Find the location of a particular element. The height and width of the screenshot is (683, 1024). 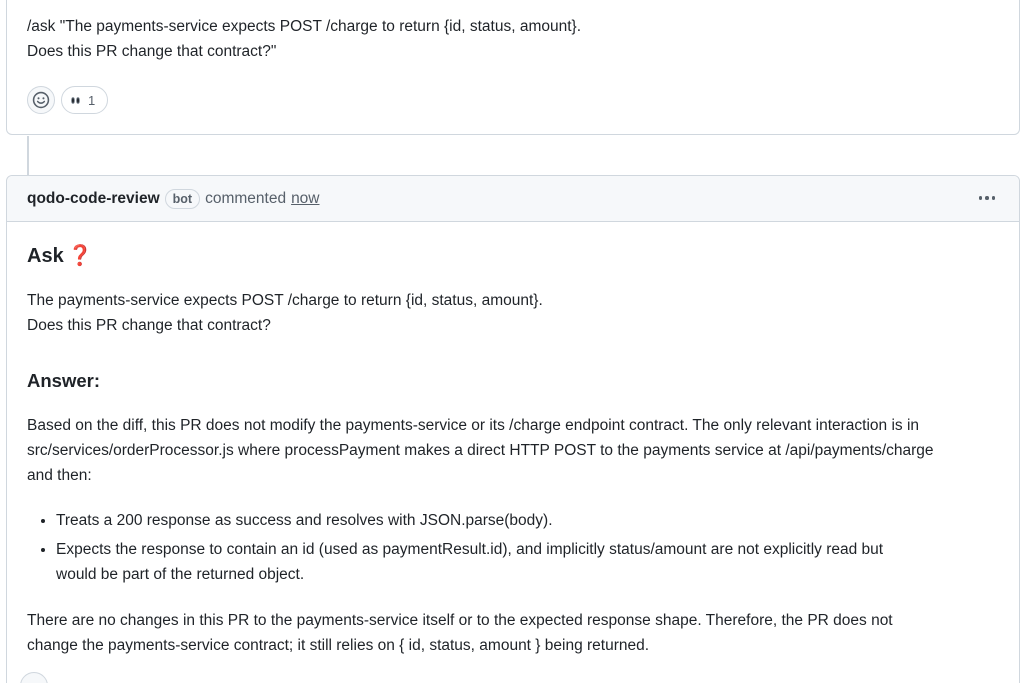

add-reaction-button is located at coordinates (41, 100).